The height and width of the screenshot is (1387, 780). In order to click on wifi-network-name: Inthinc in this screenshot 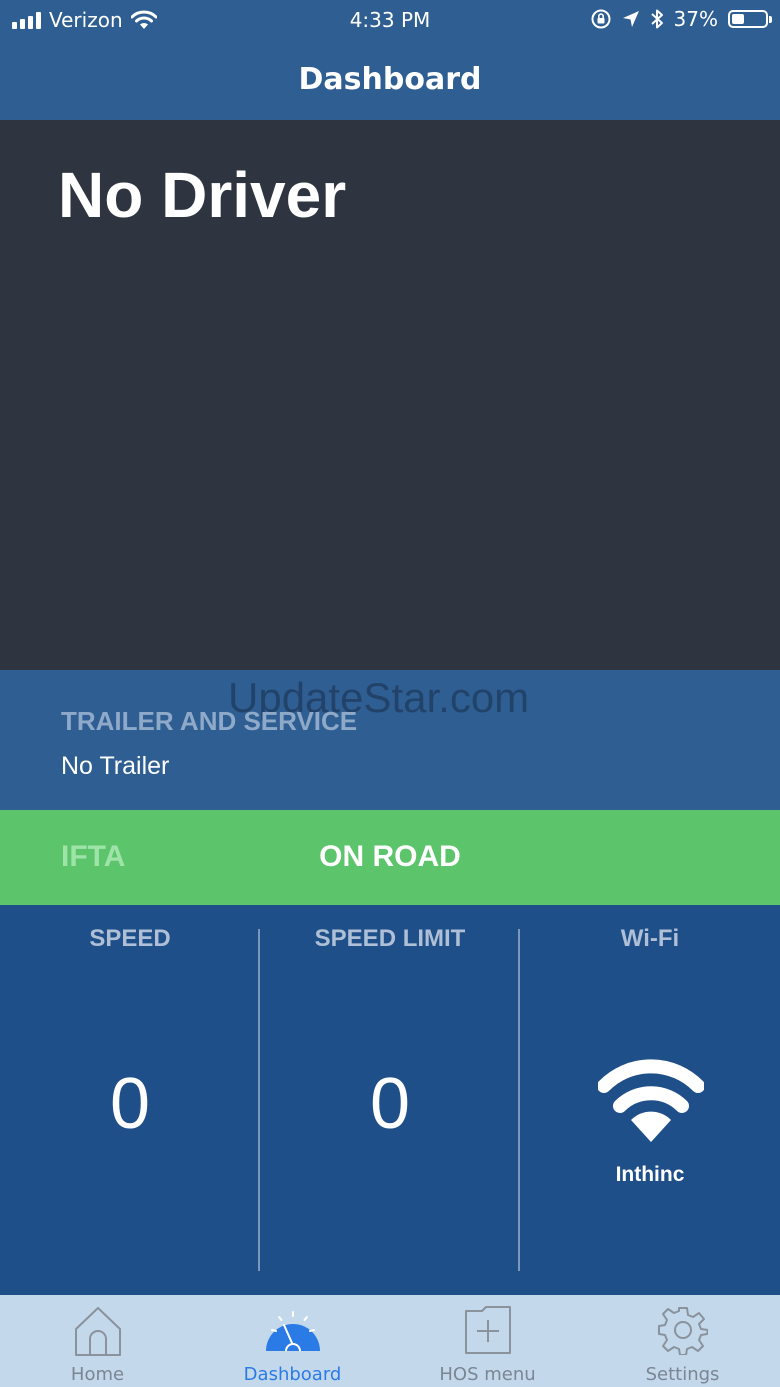, I will do `click(650, 1174)`.